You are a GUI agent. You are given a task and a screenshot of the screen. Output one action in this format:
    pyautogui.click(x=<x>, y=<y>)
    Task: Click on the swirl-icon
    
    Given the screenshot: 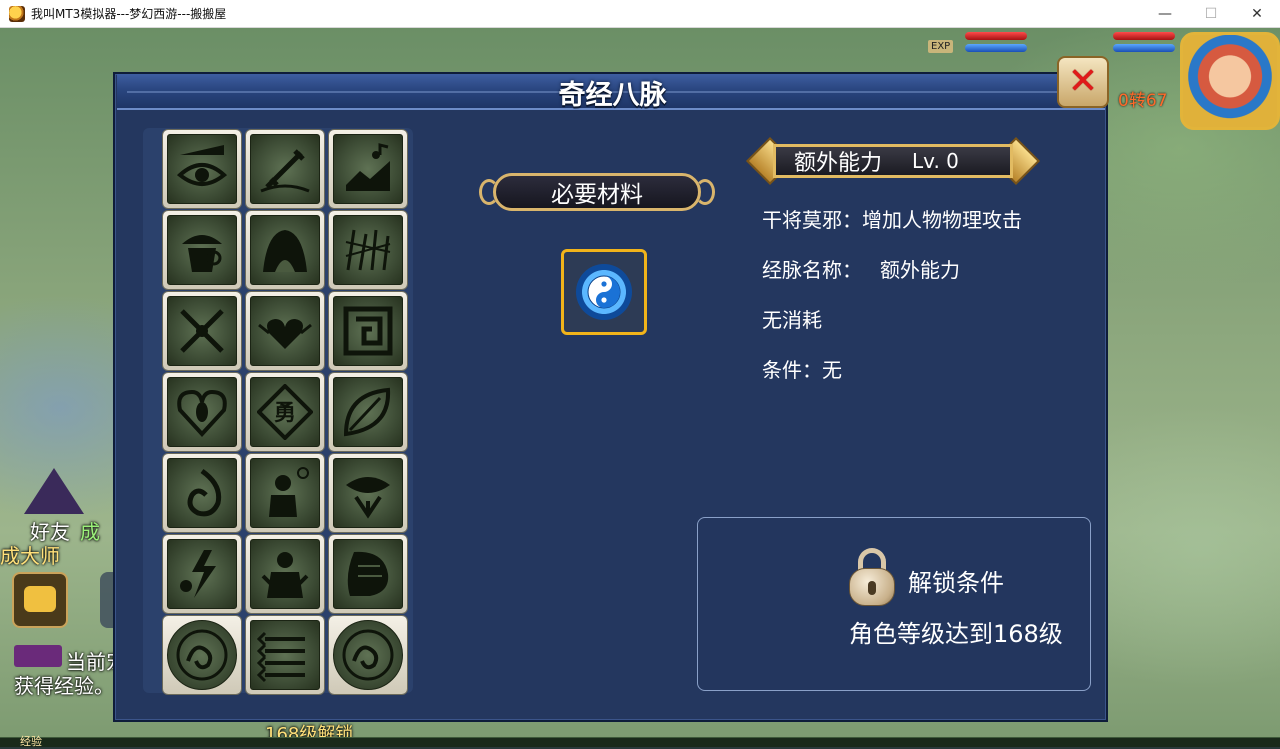 What is the action you would take?
    pyautogui.click(x=202, y=493)
    